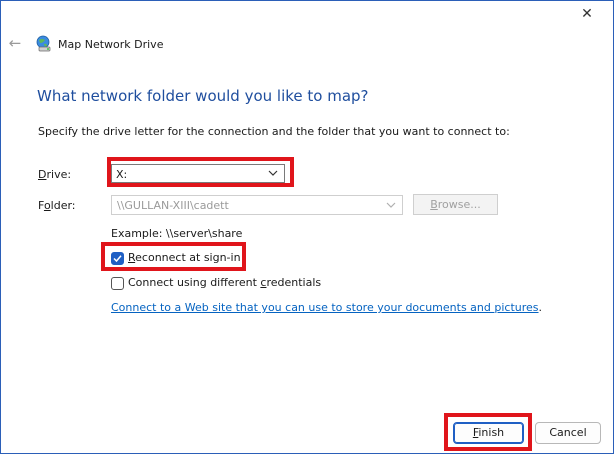  I want to click on folder-combobox: \\GULLAN-XIII\cadett, so click(257, 205).